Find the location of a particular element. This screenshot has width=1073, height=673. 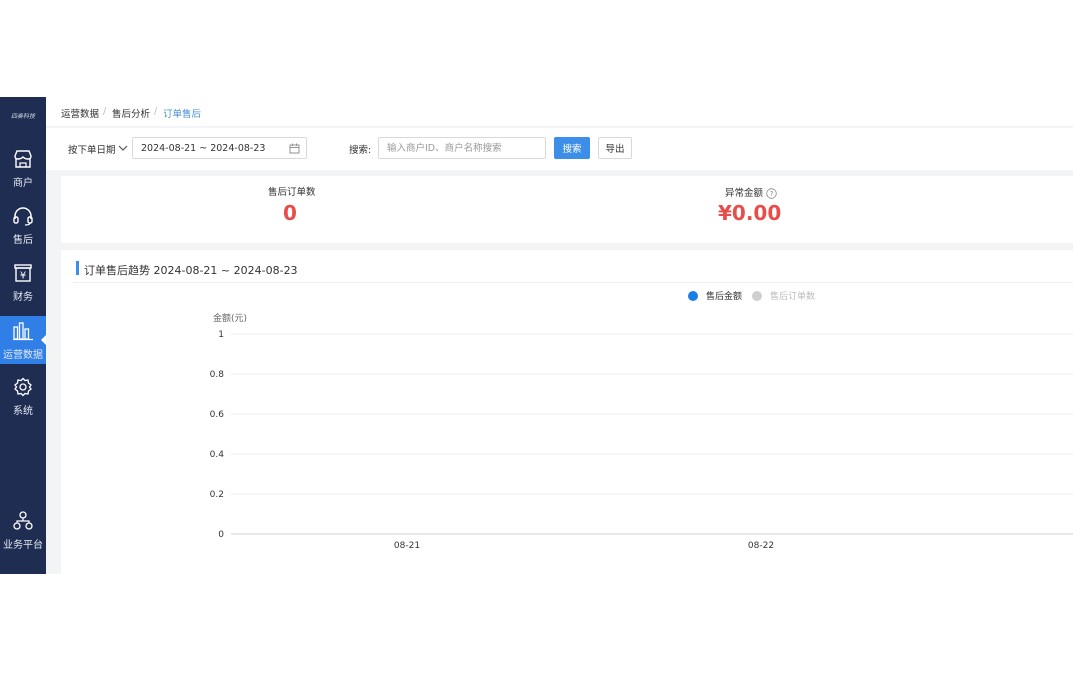

search-button: 搜索 is located at coordinates (572, 148).